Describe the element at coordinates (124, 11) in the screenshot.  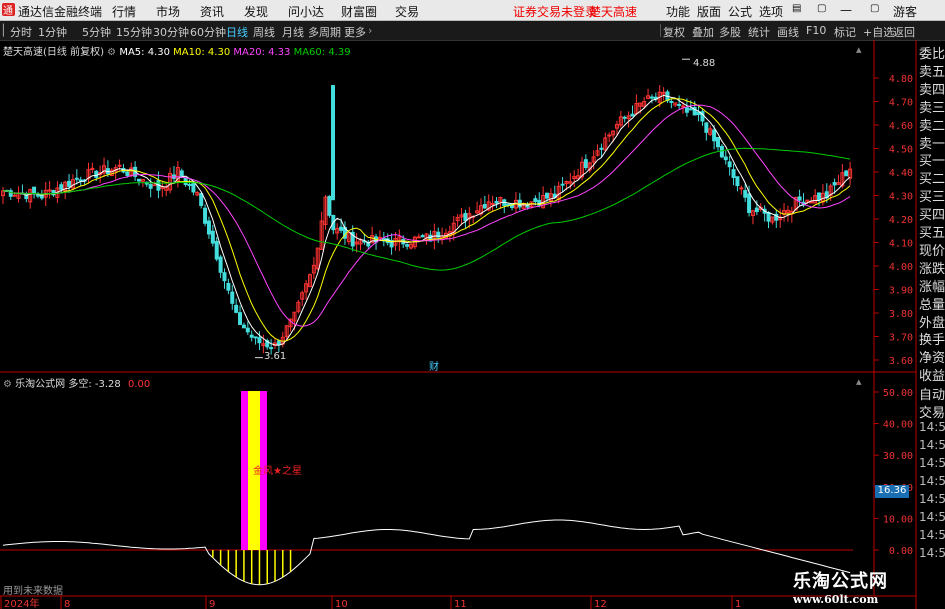
I see `menu-item-hangqing: 行情` at that location.